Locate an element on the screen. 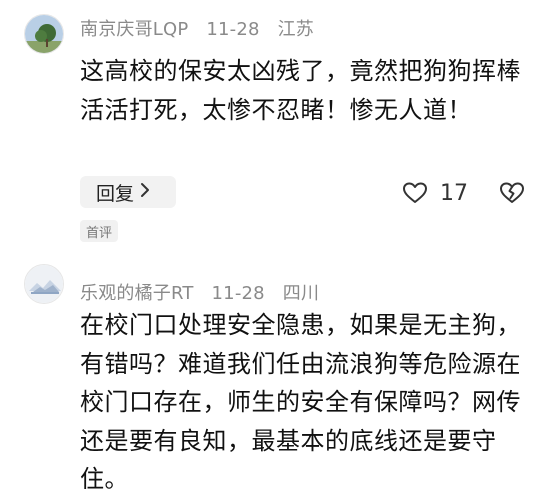 The image size is (556, 500). comment-meta: 南京庆哥LQP 11-28 江苏 is located at coordinates (203, 28).